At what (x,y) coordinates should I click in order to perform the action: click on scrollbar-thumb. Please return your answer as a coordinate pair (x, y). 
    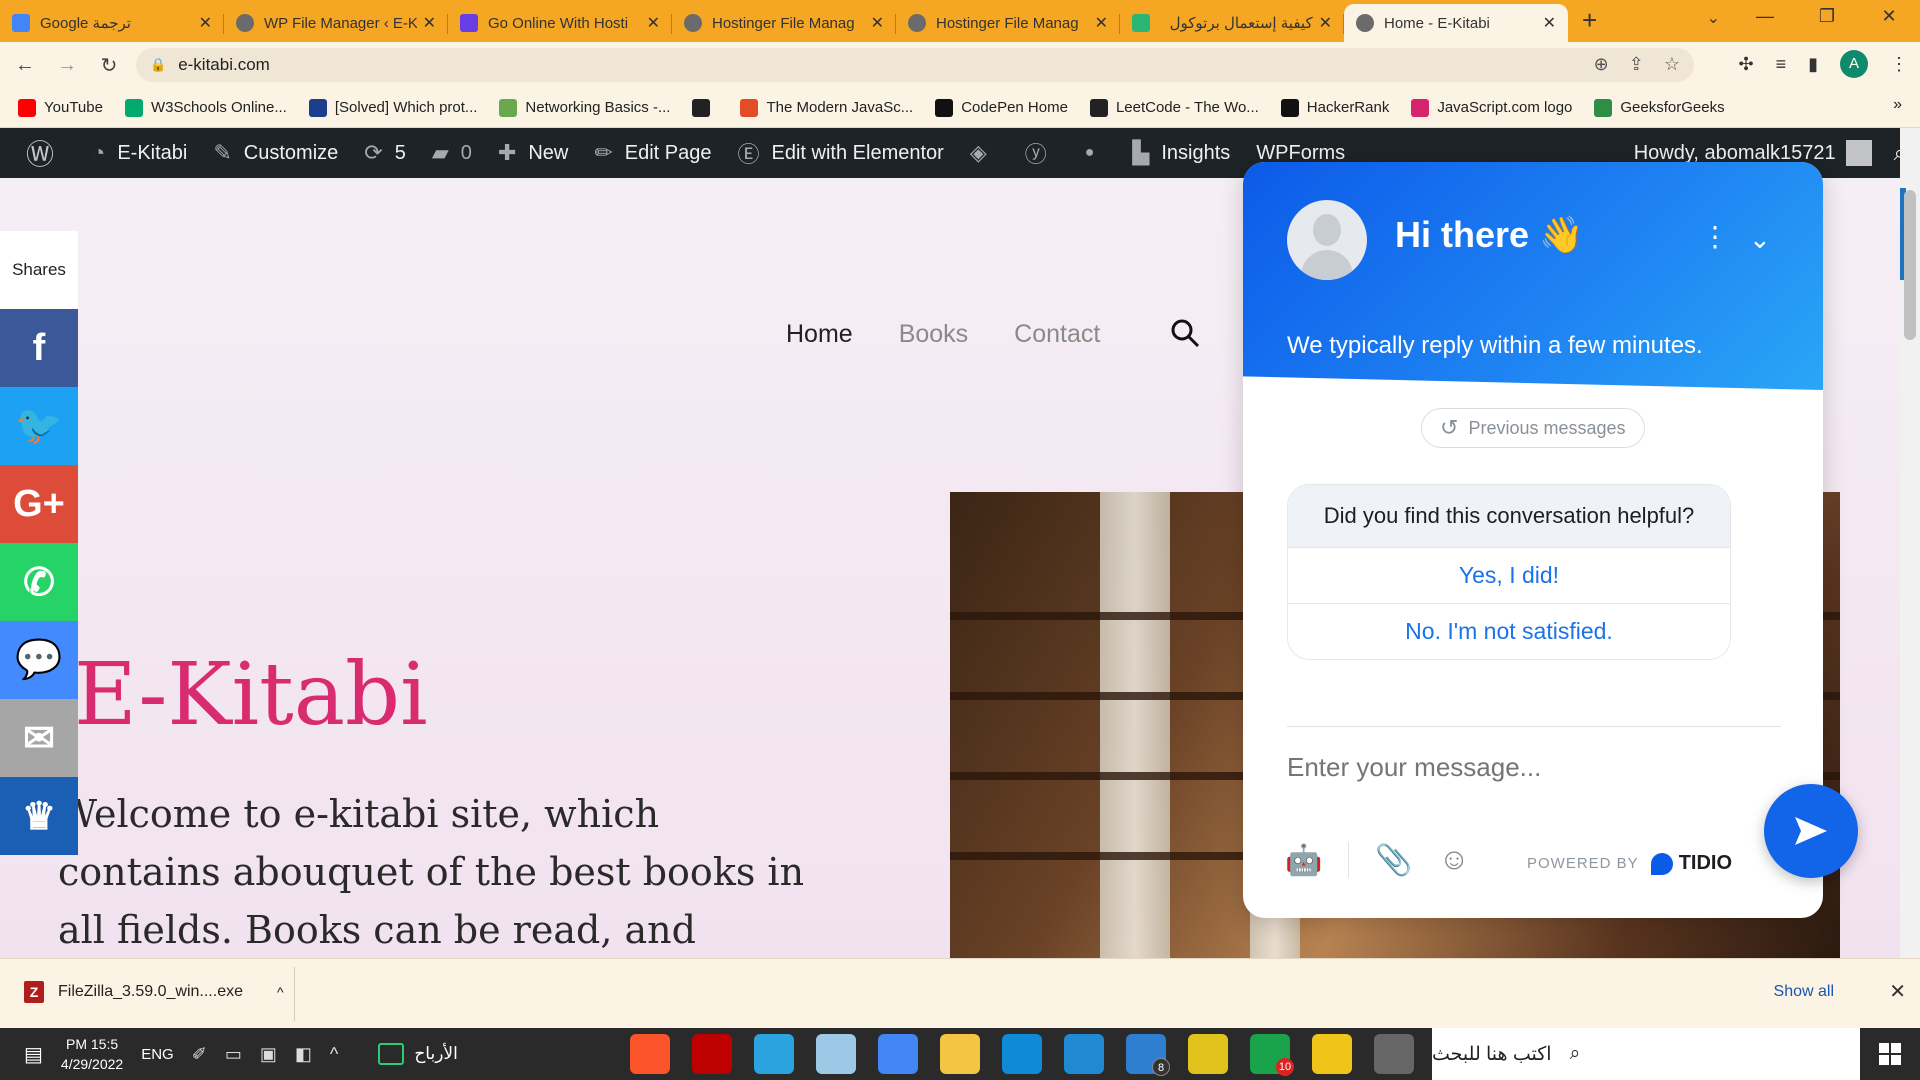
    Looking at the image, I should click on (1910, 265).